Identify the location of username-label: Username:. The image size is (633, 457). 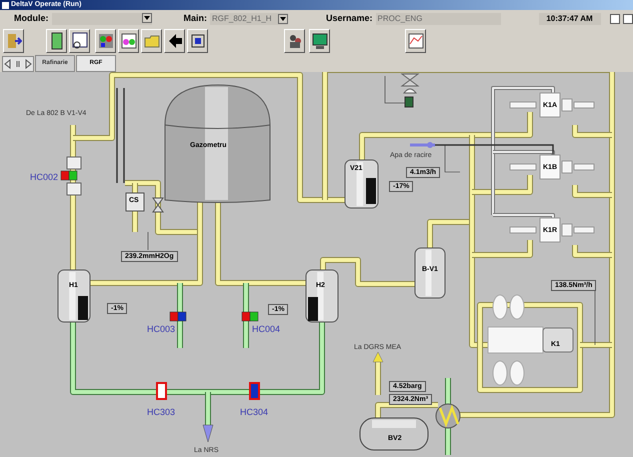
(349, 18).